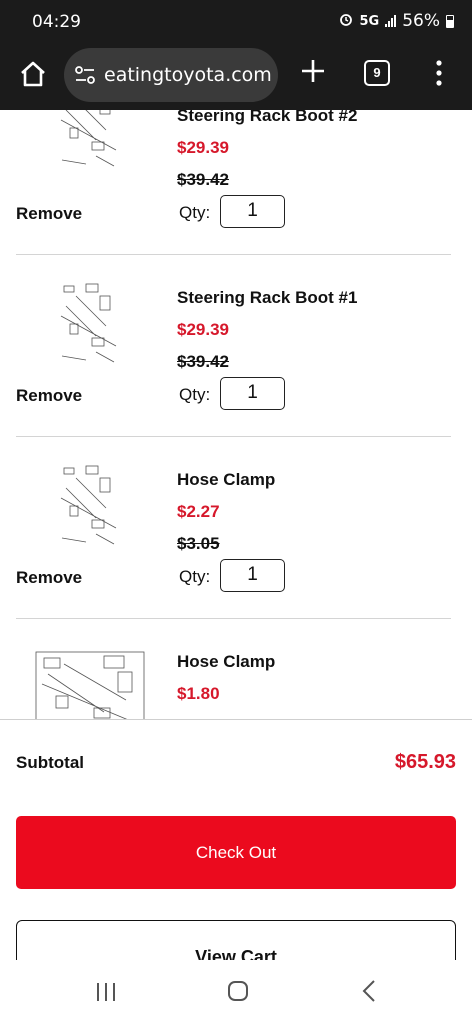 The height and width of the screenshot is (1023, 472). Describe the element at coordinates (421, 21) in the screenshot. I see `battery-percent: 56%` at that location.